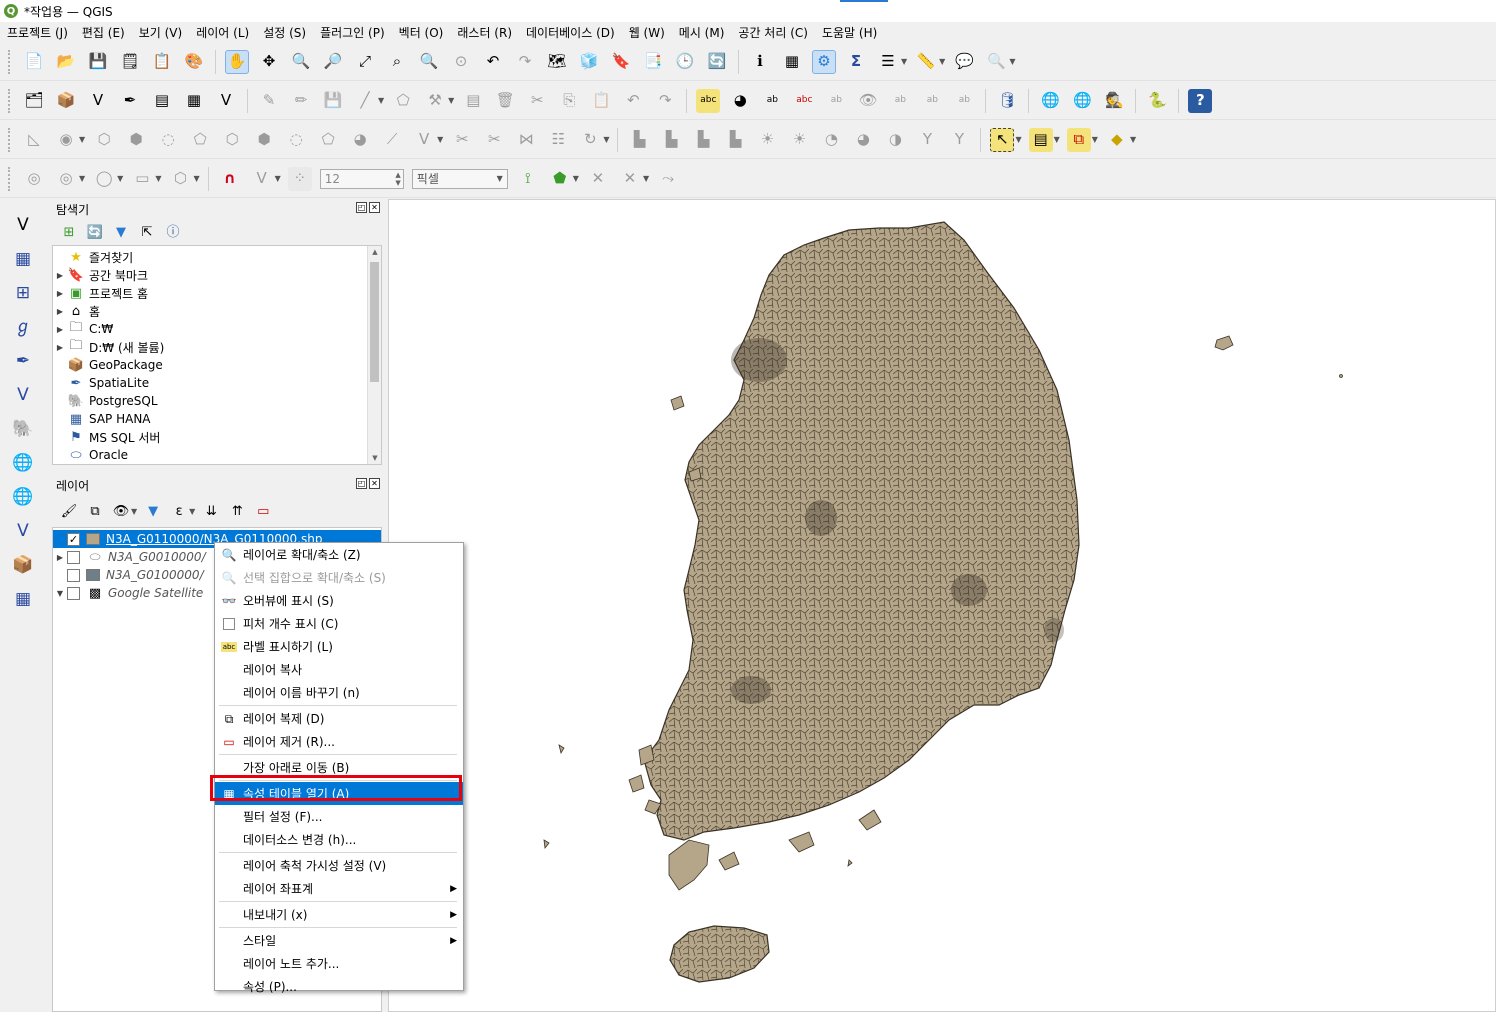 This screenshot has width=1496, height=1012. I want to click on delete-selected-icon: 🗑, so click(505, 101).